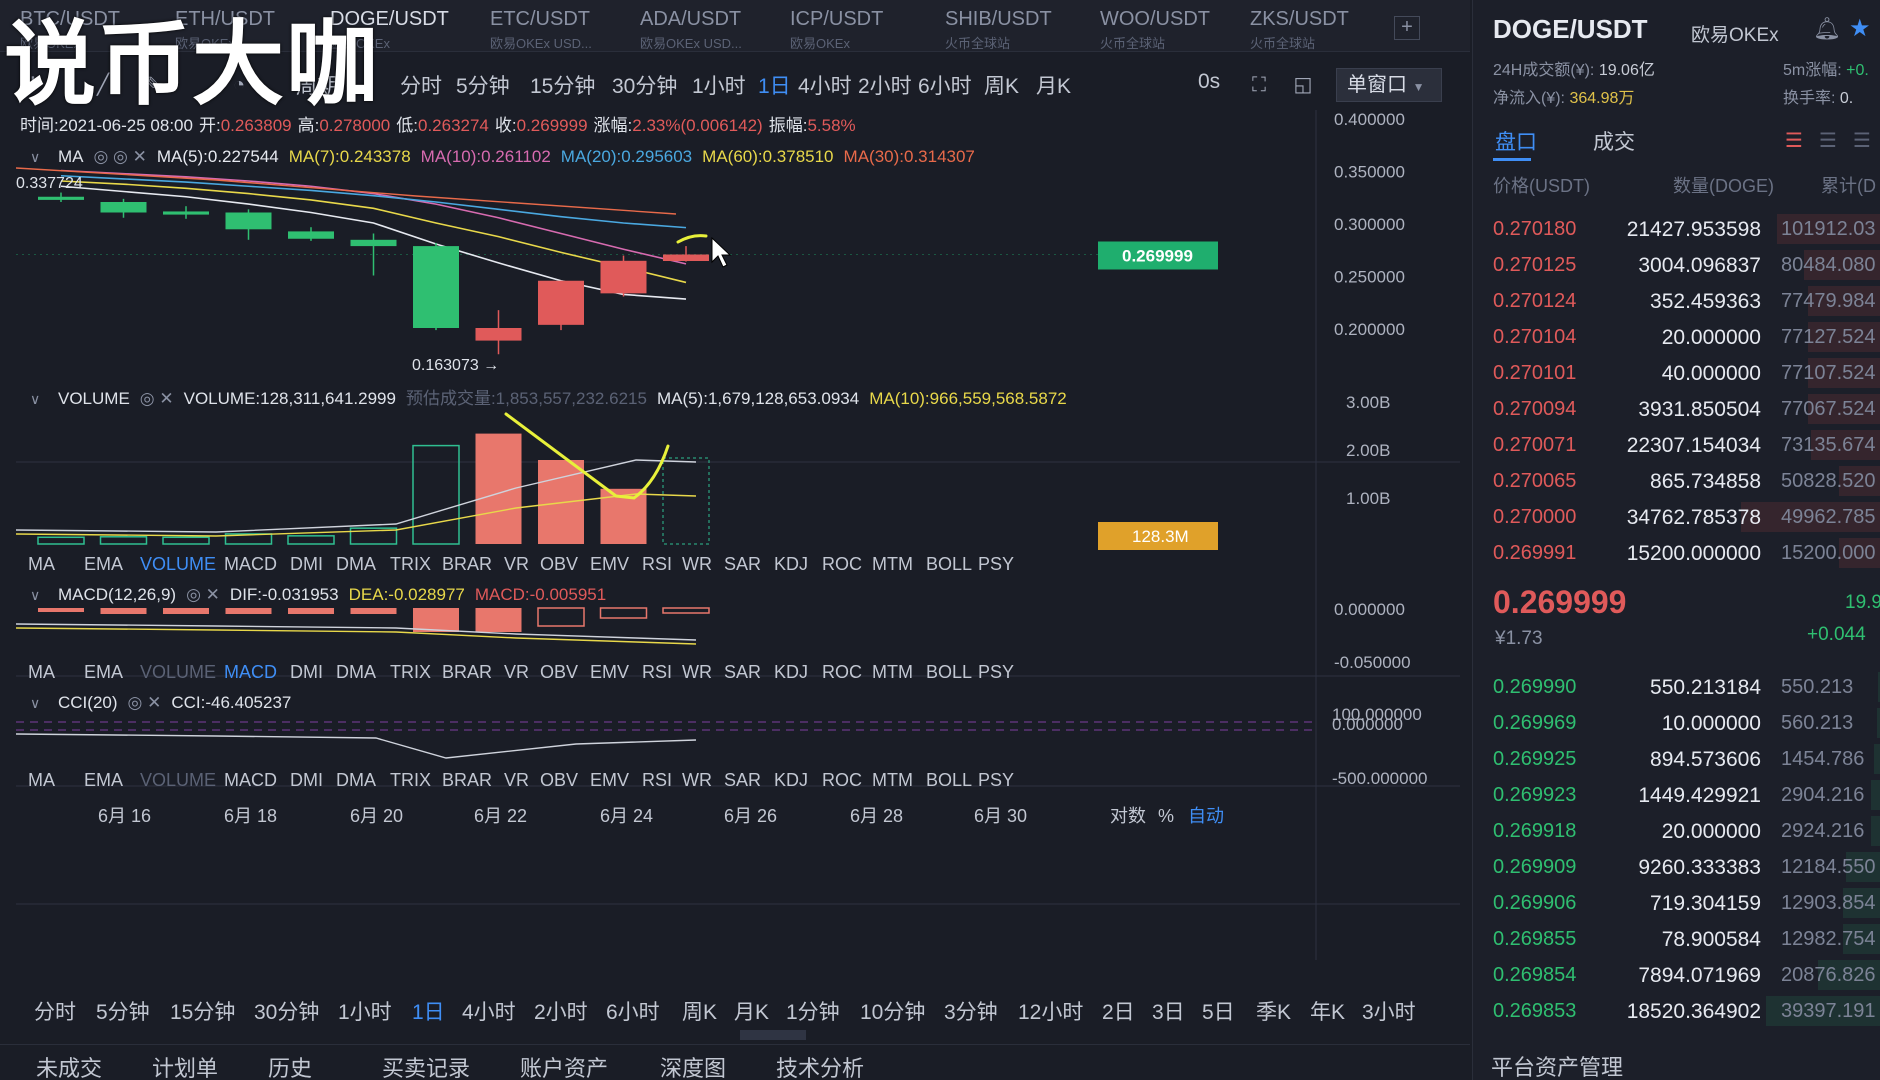 The image size is (1880, 1080). I want to click on bottom-period-8: 6小时, so click(633, 1011).